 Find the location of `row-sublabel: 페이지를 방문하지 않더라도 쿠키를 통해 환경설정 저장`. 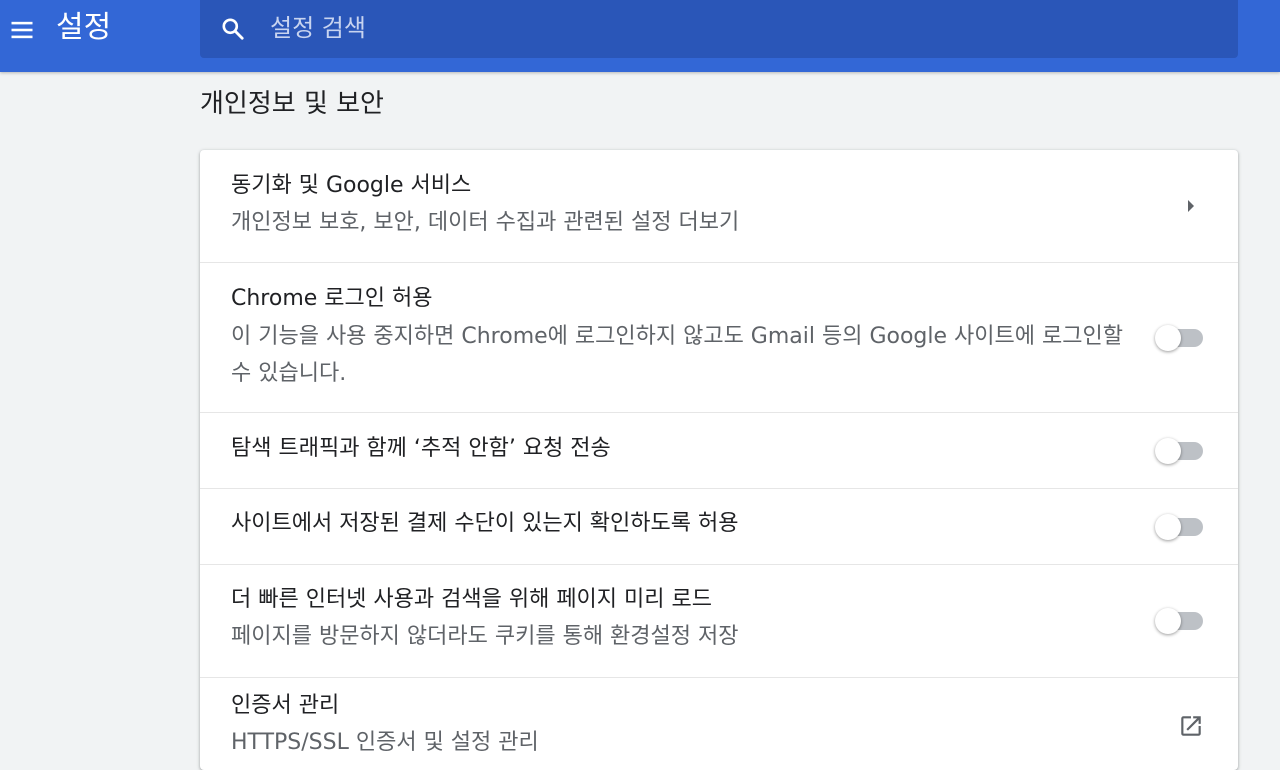

row-sublabel: 페이지를 방문하지 않더라도 쿠키를 통해 환경설정 저장 is located at coordinates (485, 636).